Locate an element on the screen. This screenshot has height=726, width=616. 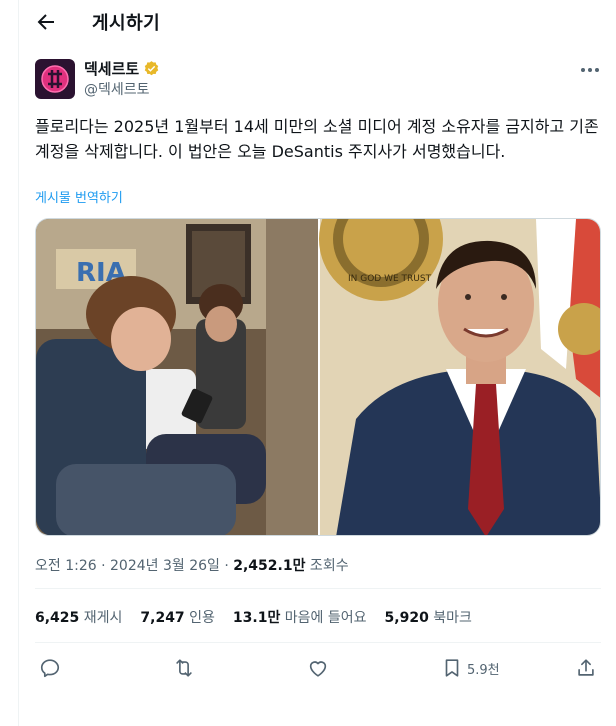
bookmark-button: 5.9천 is located at coordinates (470, 668).